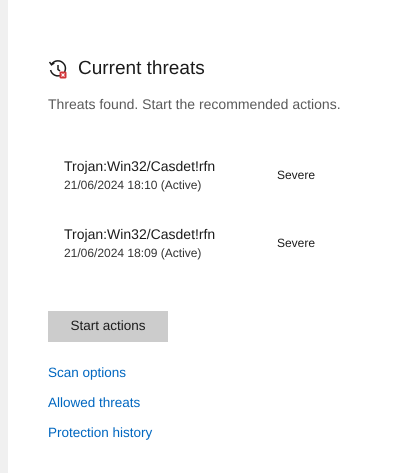 This screenshot has width=418, height=473. I want to click on clock-warning-icon, so click(58, 69).